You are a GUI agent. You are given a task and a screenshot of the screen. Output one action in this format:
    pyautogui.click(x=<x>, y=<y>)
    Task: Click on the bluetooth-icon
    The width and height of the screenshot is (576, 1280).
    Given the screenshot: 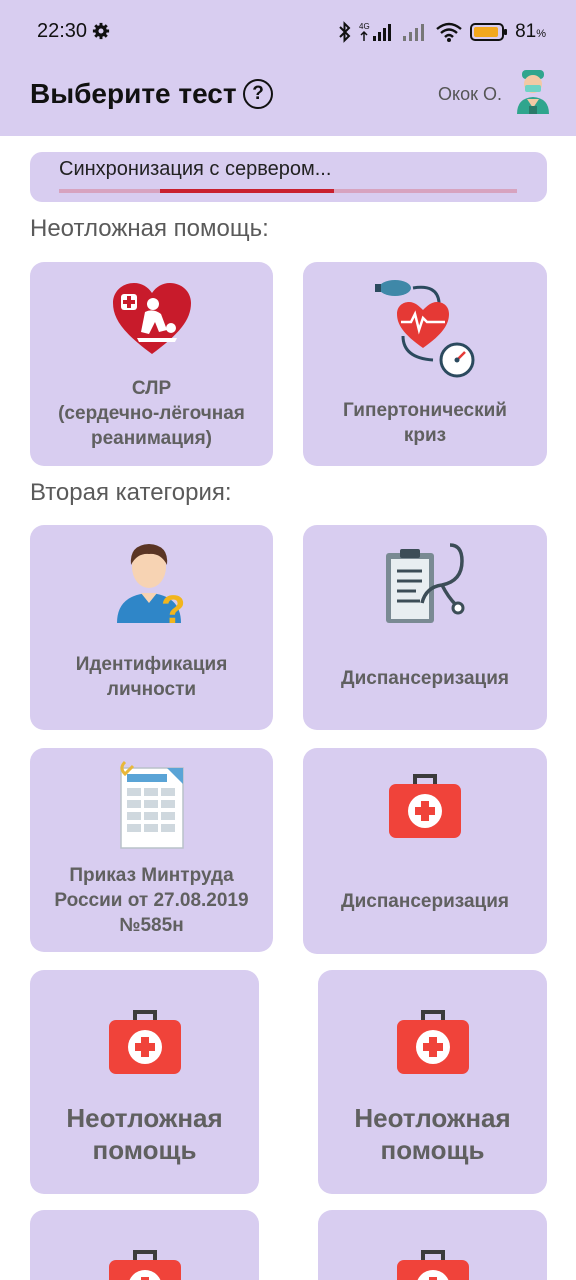 What is the action you would take?
    pyautogui.click(x=345, y=32)
    